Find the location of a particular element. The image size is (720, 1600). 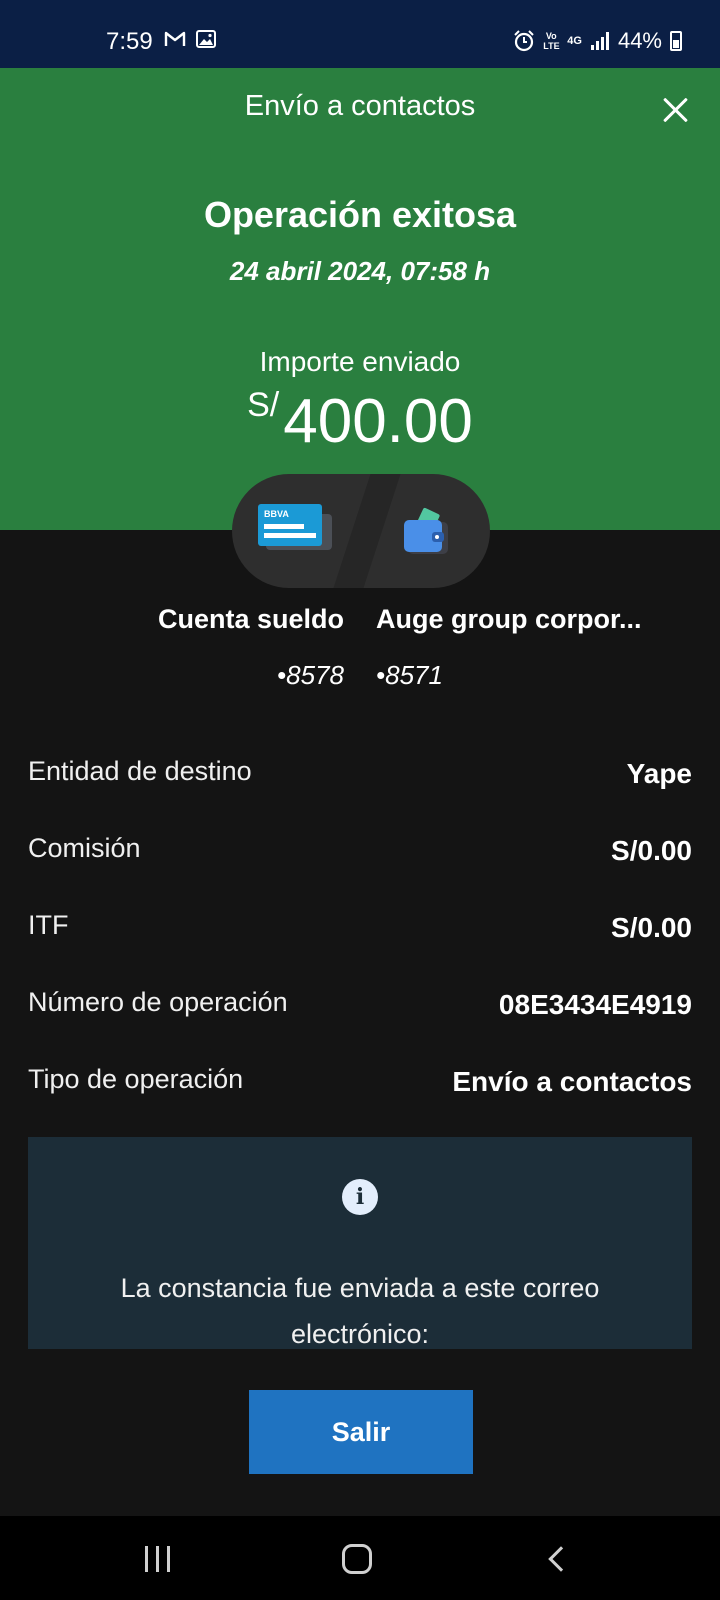

transfer-pill: BBVA is located at coordinates (361, 531).